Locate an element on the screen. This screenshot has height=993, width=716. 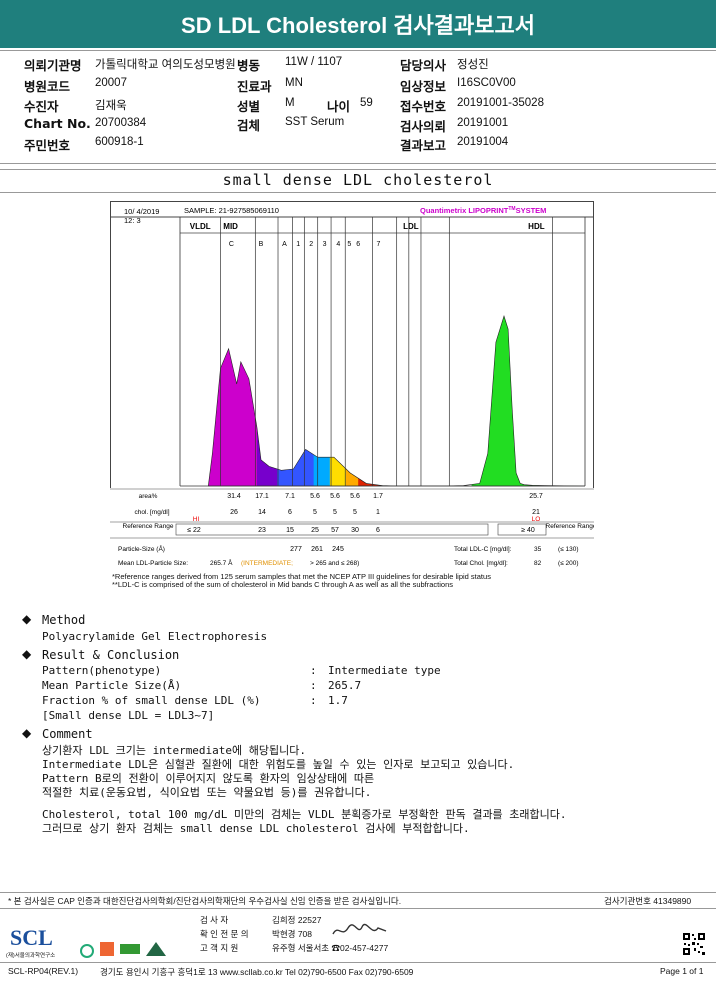
staff-role: 고 객 지 원 is located at coordinates (219, 948).